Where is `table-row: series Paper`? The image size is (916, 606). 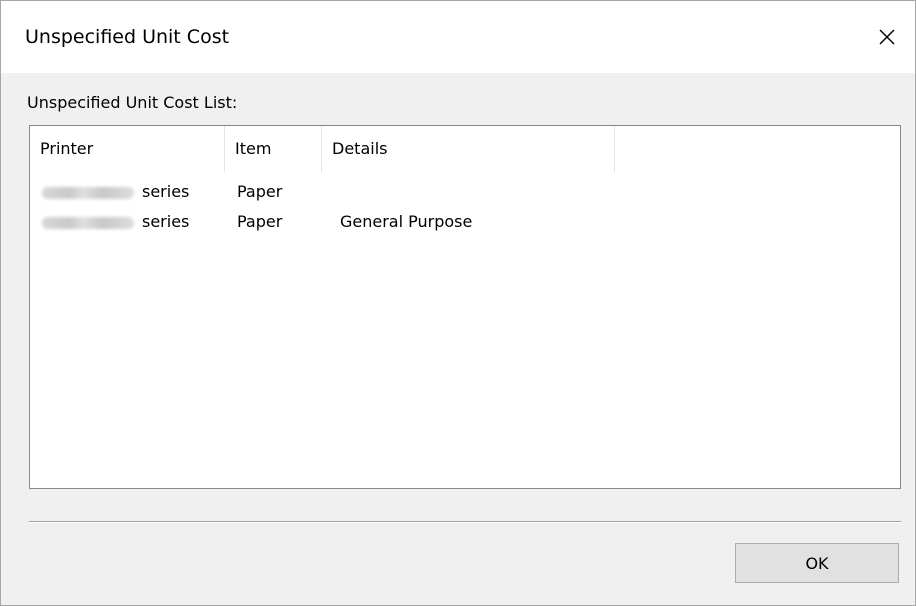 table-row: series Paper is located at coordinates (465, 192).